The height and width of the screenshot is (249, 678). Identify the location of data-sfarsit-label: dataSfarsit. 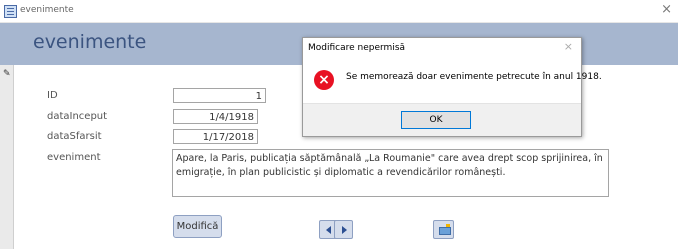
(74, 136).